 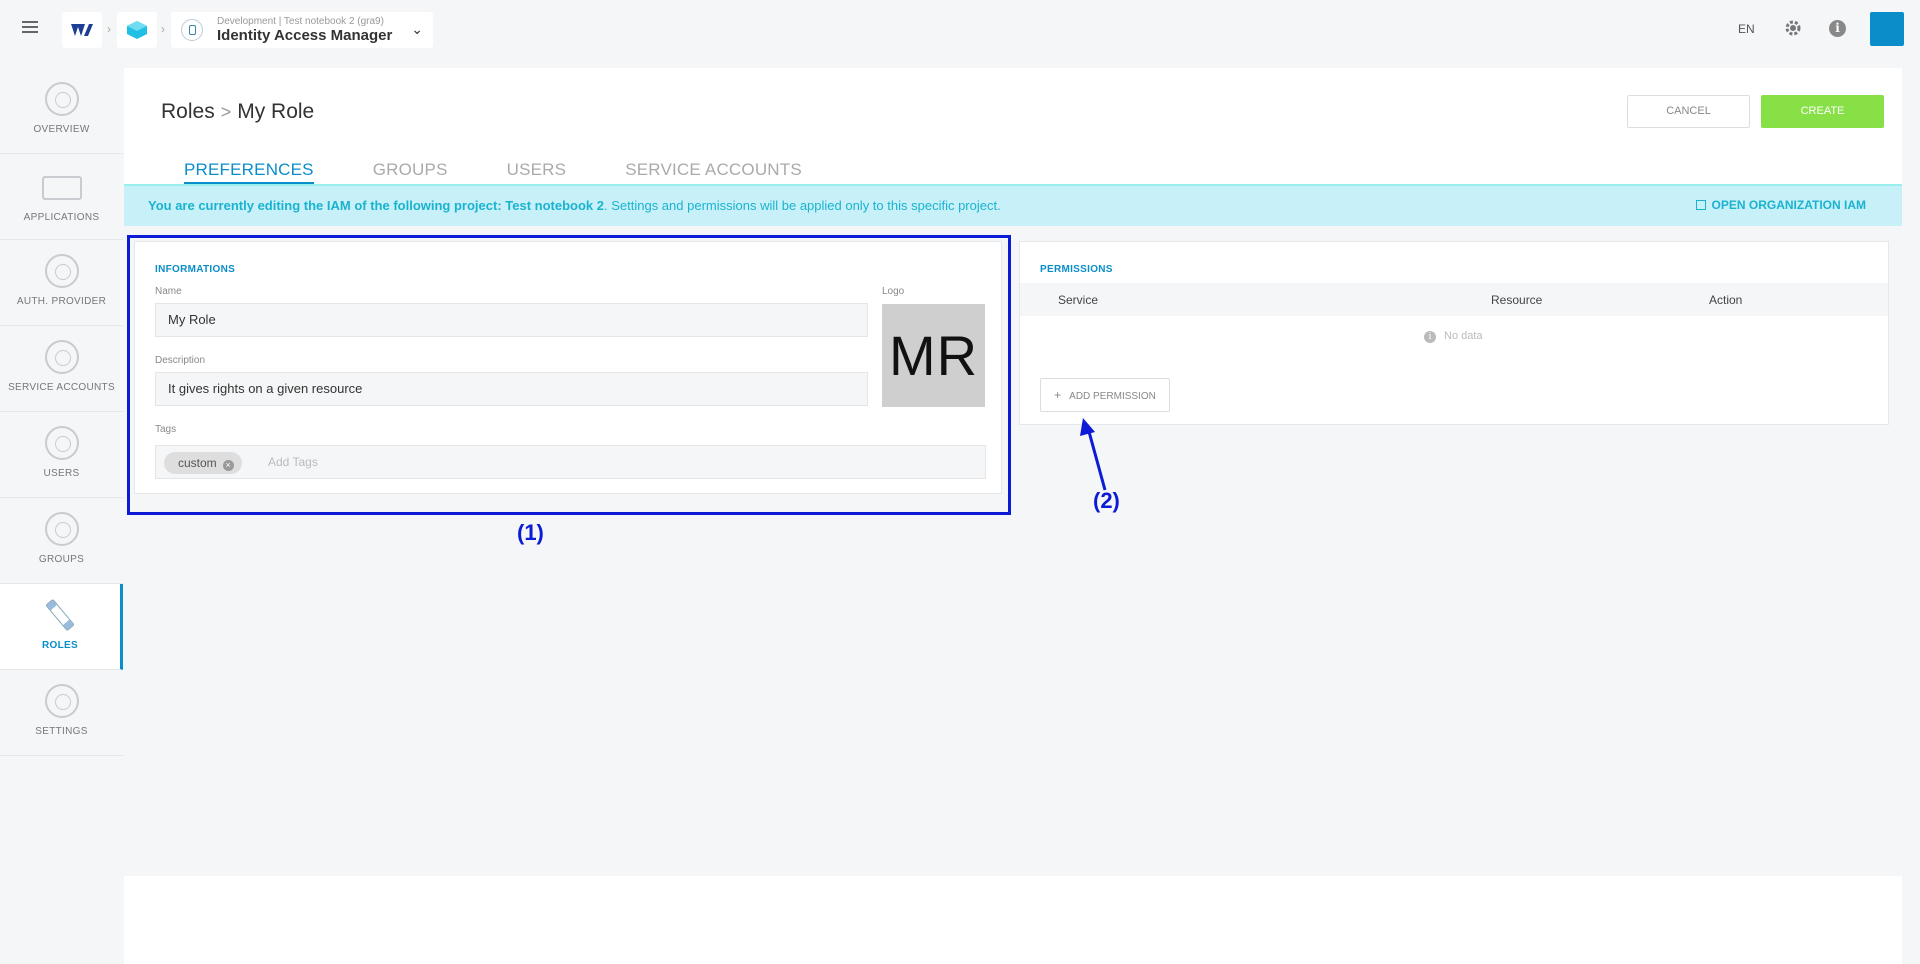 What do you see at coordinates (1078, 300) in the screenshot?
I see `column-header-service: Service` at bounding box center [1078, 300].